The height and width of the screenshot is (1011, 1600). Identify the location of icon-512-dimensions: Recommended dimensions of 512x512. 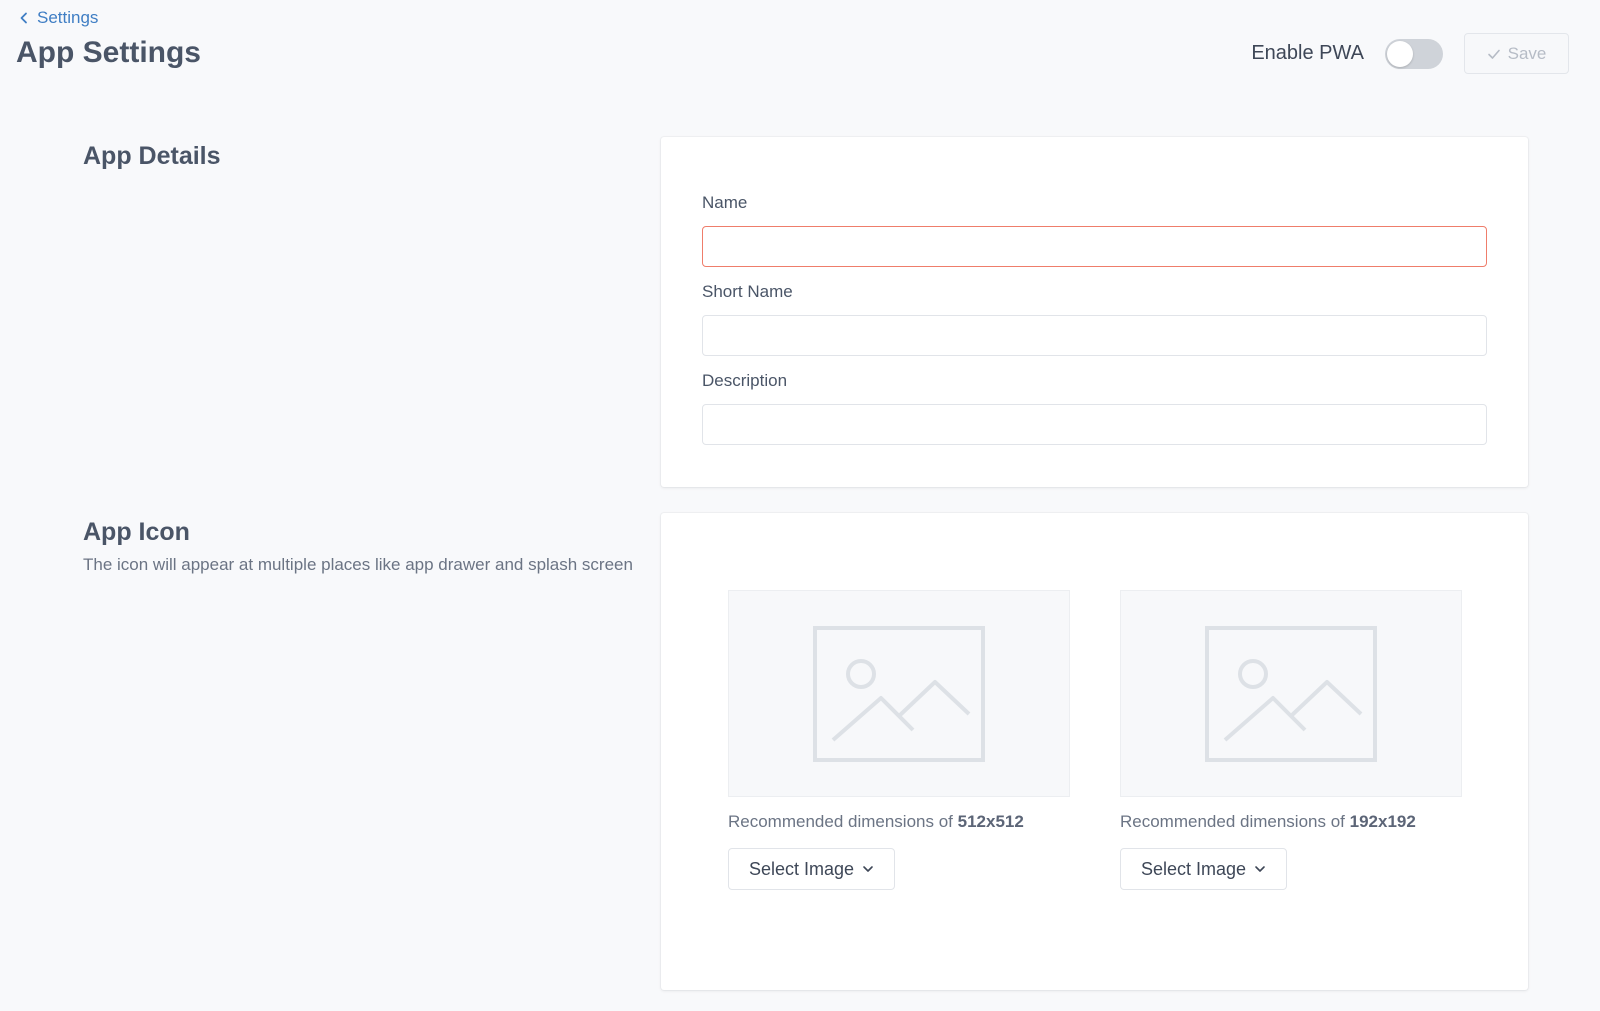
(899, 822).